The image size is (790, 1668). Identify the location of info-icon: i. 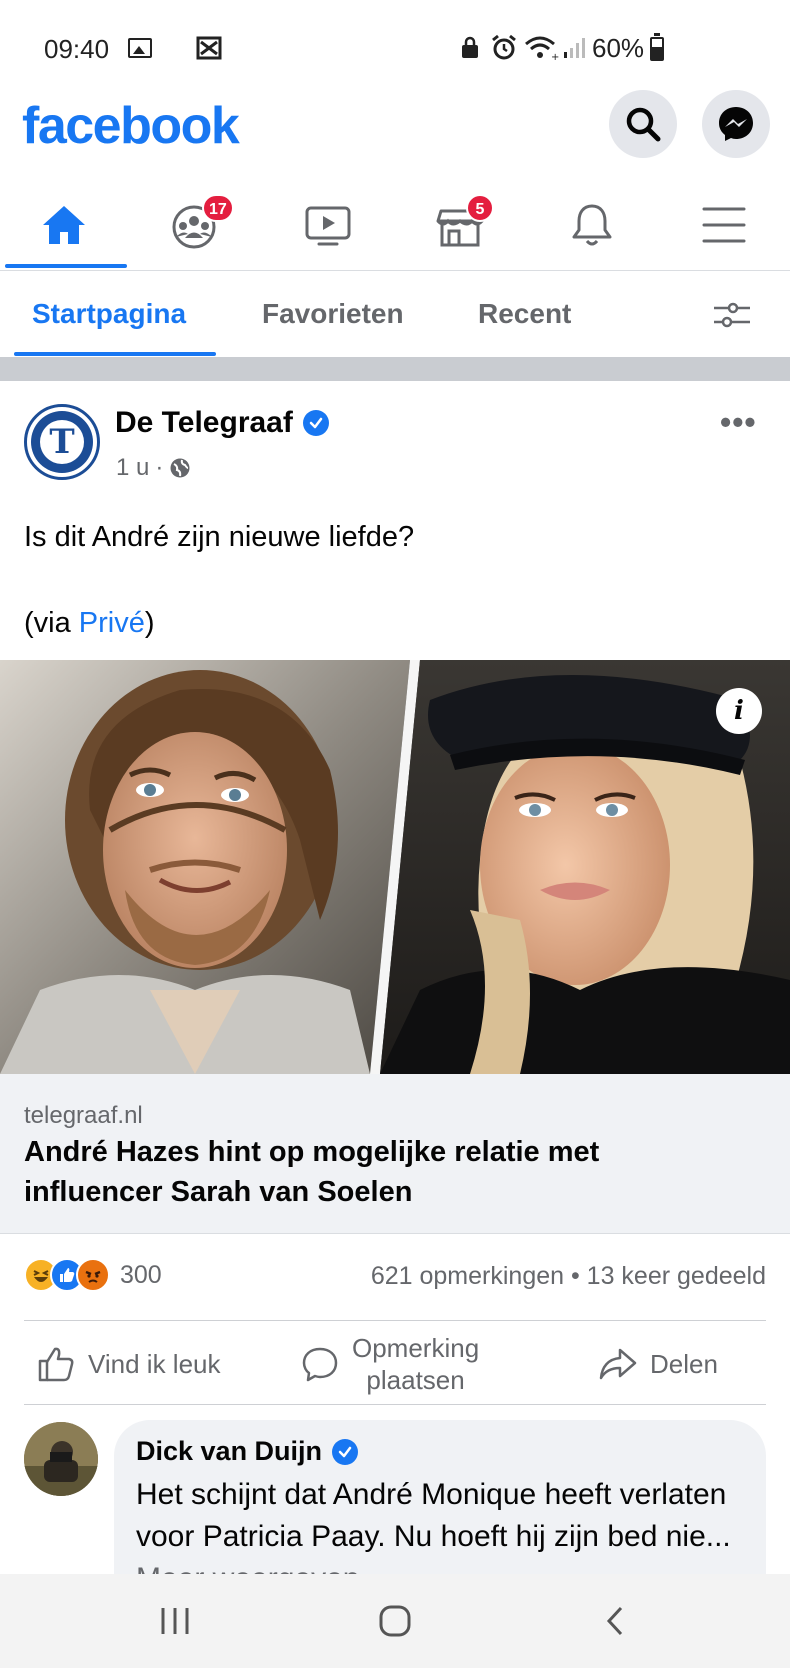
(739, 711).